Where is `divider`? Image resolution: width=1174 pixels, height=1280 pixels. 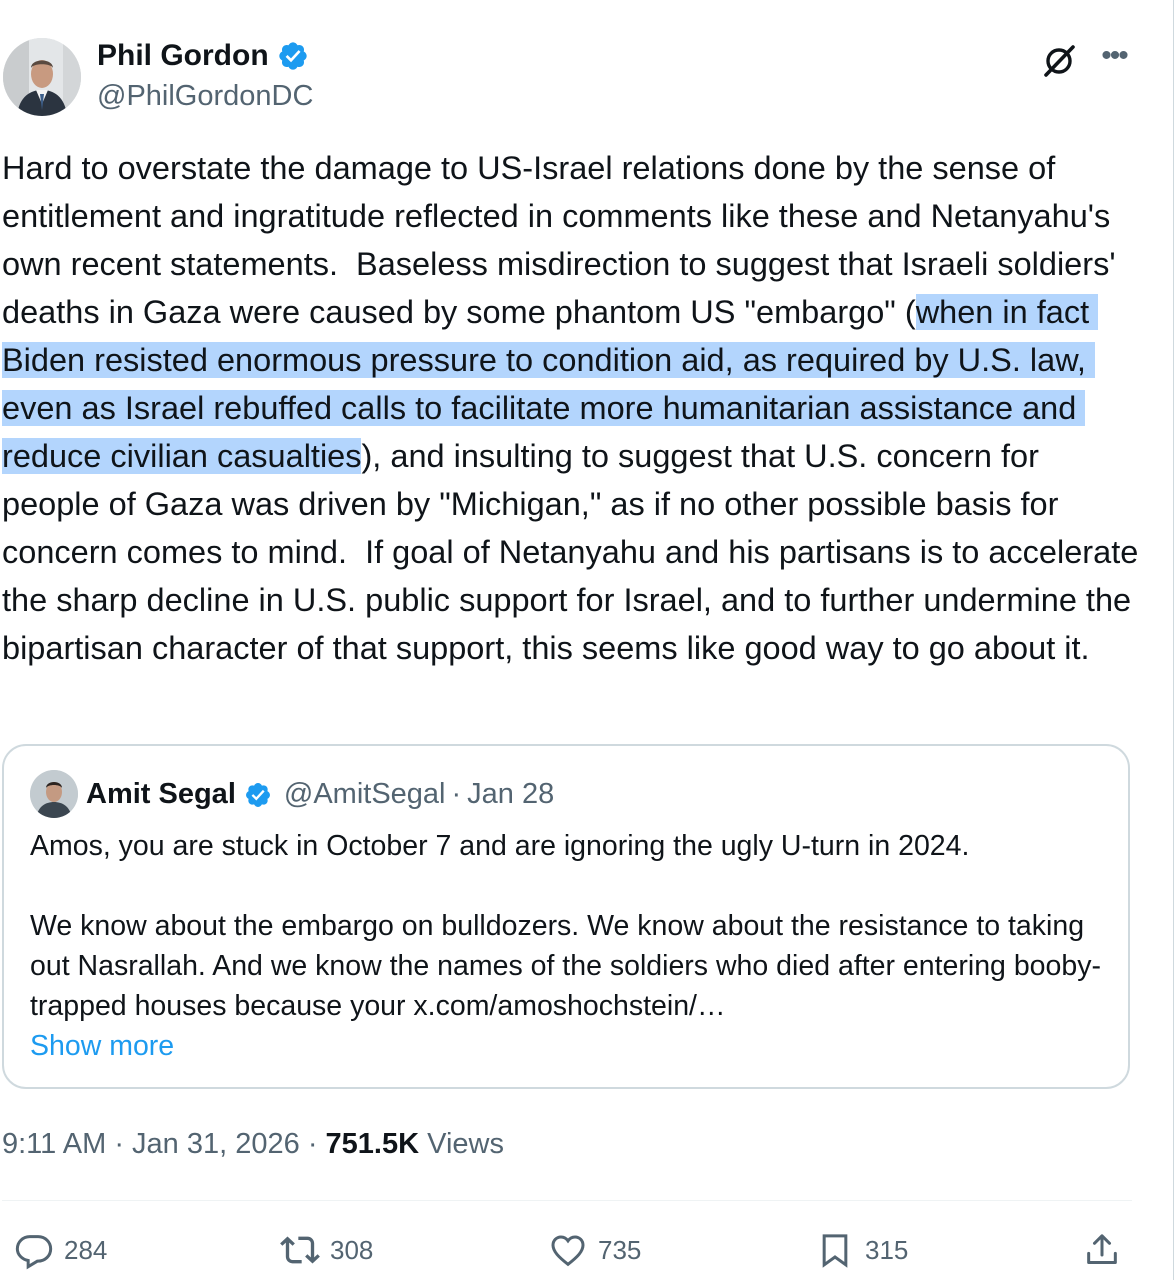 divider is located at coordinates (567, 1200).